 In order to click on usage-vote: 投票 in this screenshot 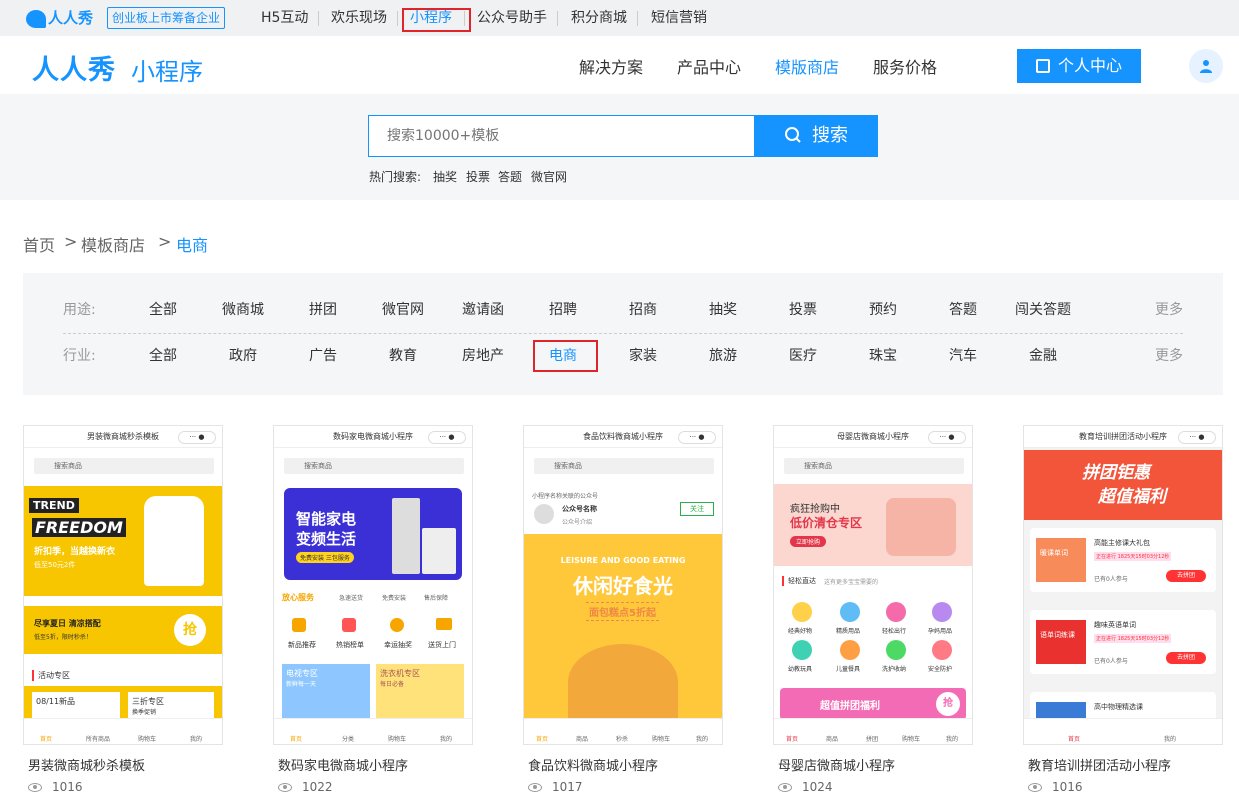, I will do `click(803, 309)`.